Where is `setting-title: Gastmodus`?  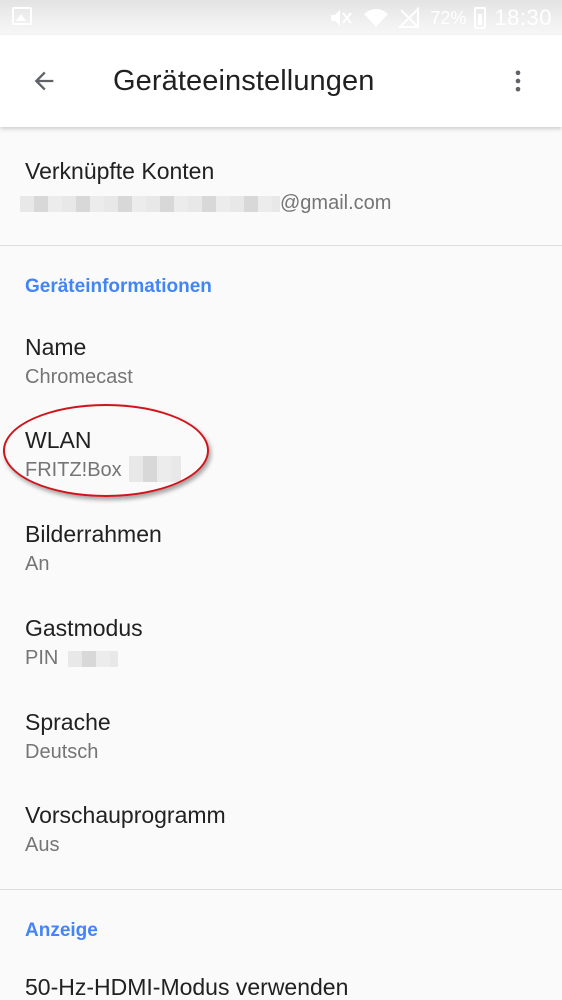 setting-title: Gastmodus is located at coordinates (84, 628).